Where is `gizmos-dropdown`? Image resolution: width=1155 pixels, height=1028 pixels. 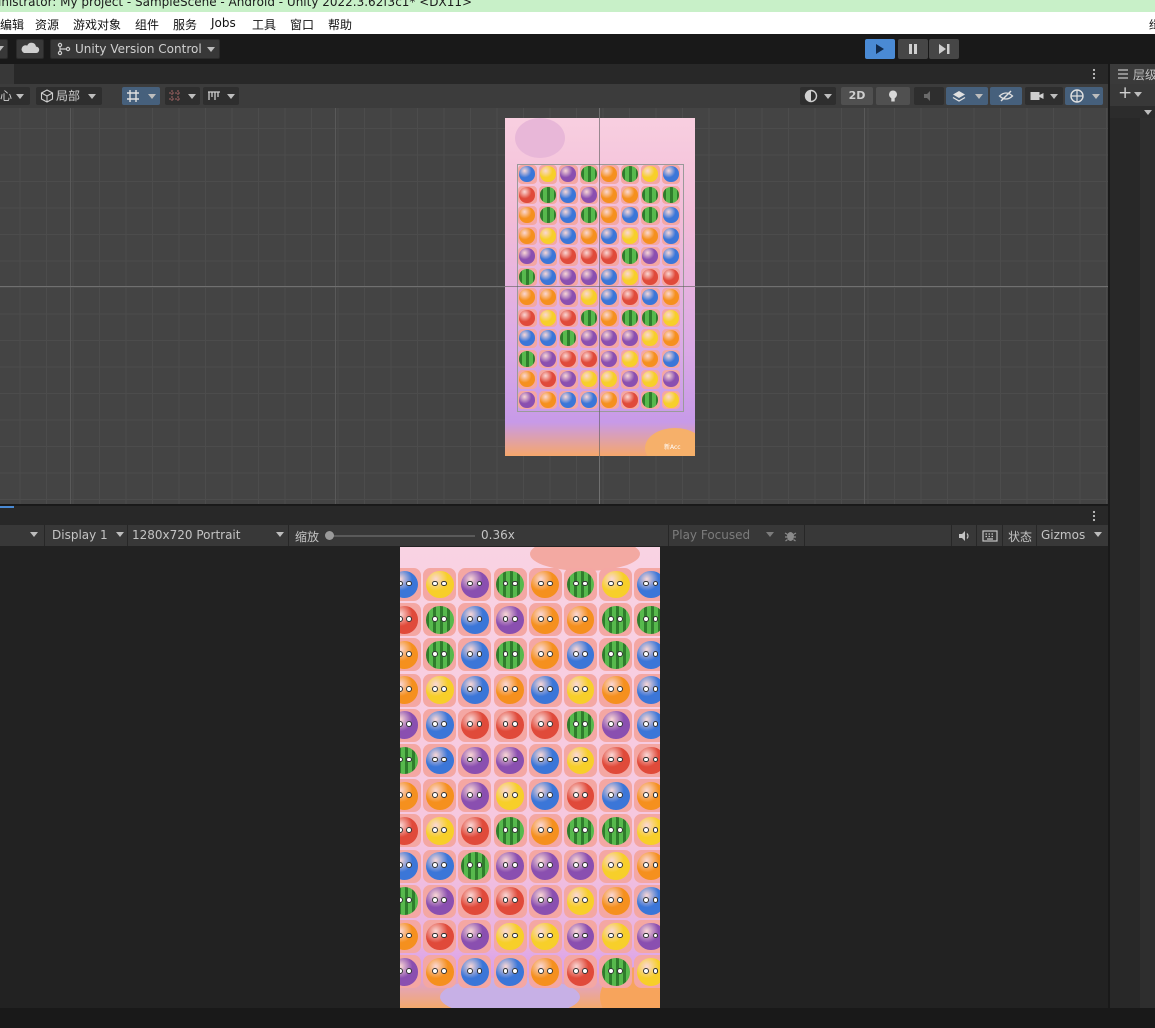 gizmos-dropdown is located at coordinates (1084, 96).